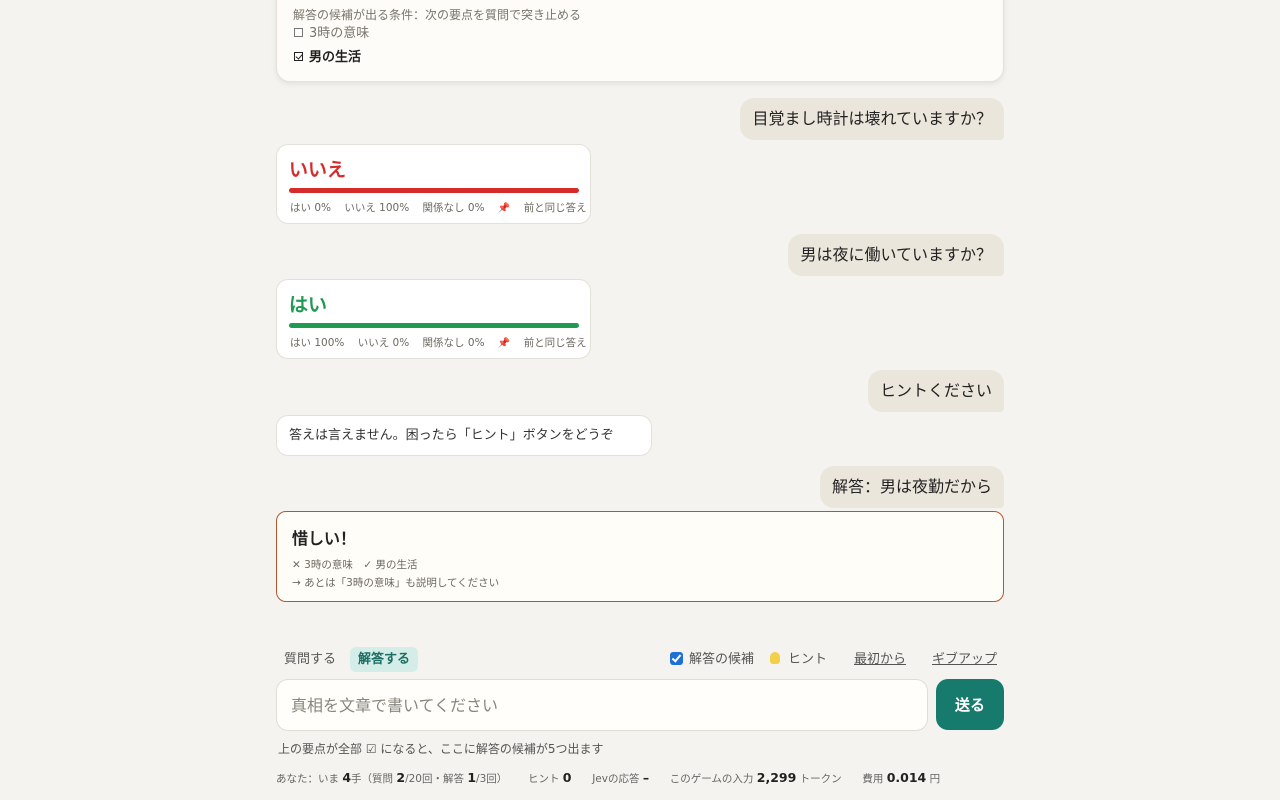 This screenshot has width=1280, height=800. Describe the element at coordinates (880, 660) in the screenshot. I see `restart-link: 最初から` at that location.